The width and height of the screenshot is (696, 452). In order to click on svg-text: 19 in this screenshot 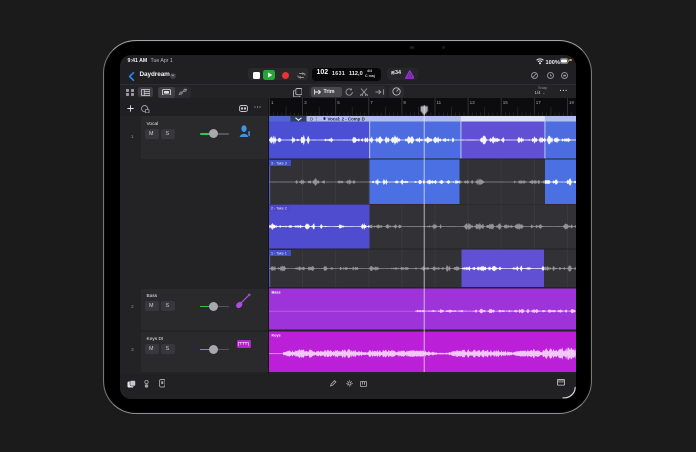, I will do `click(571, 102)`.